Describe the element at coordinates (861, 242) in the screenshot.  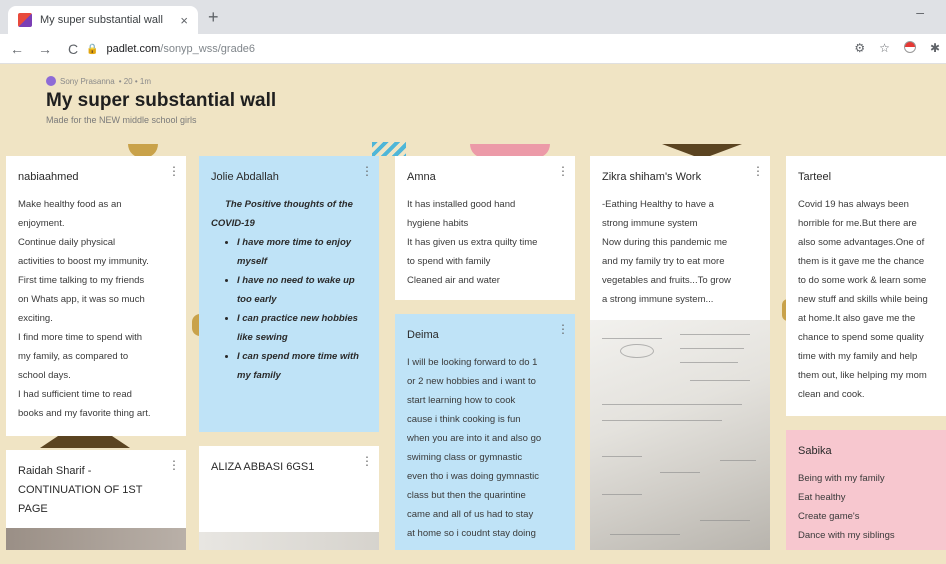
I see `post-line: also some advantages.One of` at that location.